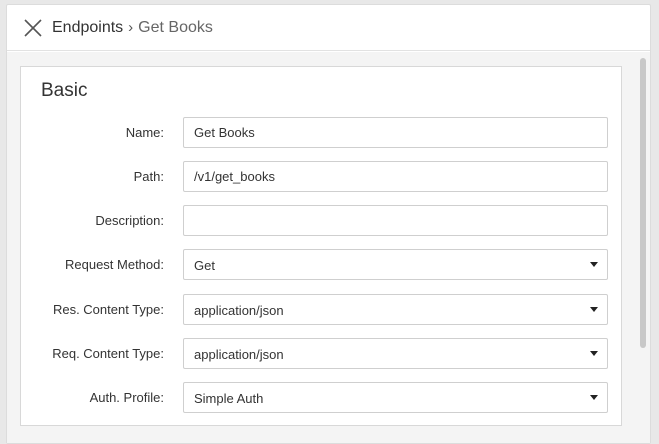 The width and height of the screenshot is (659, 444). What do you see at coordinates (108, 353) in the screenshot?
I see `req-content-type-label: Req. Content Type:` at bounding box center [108, 353].